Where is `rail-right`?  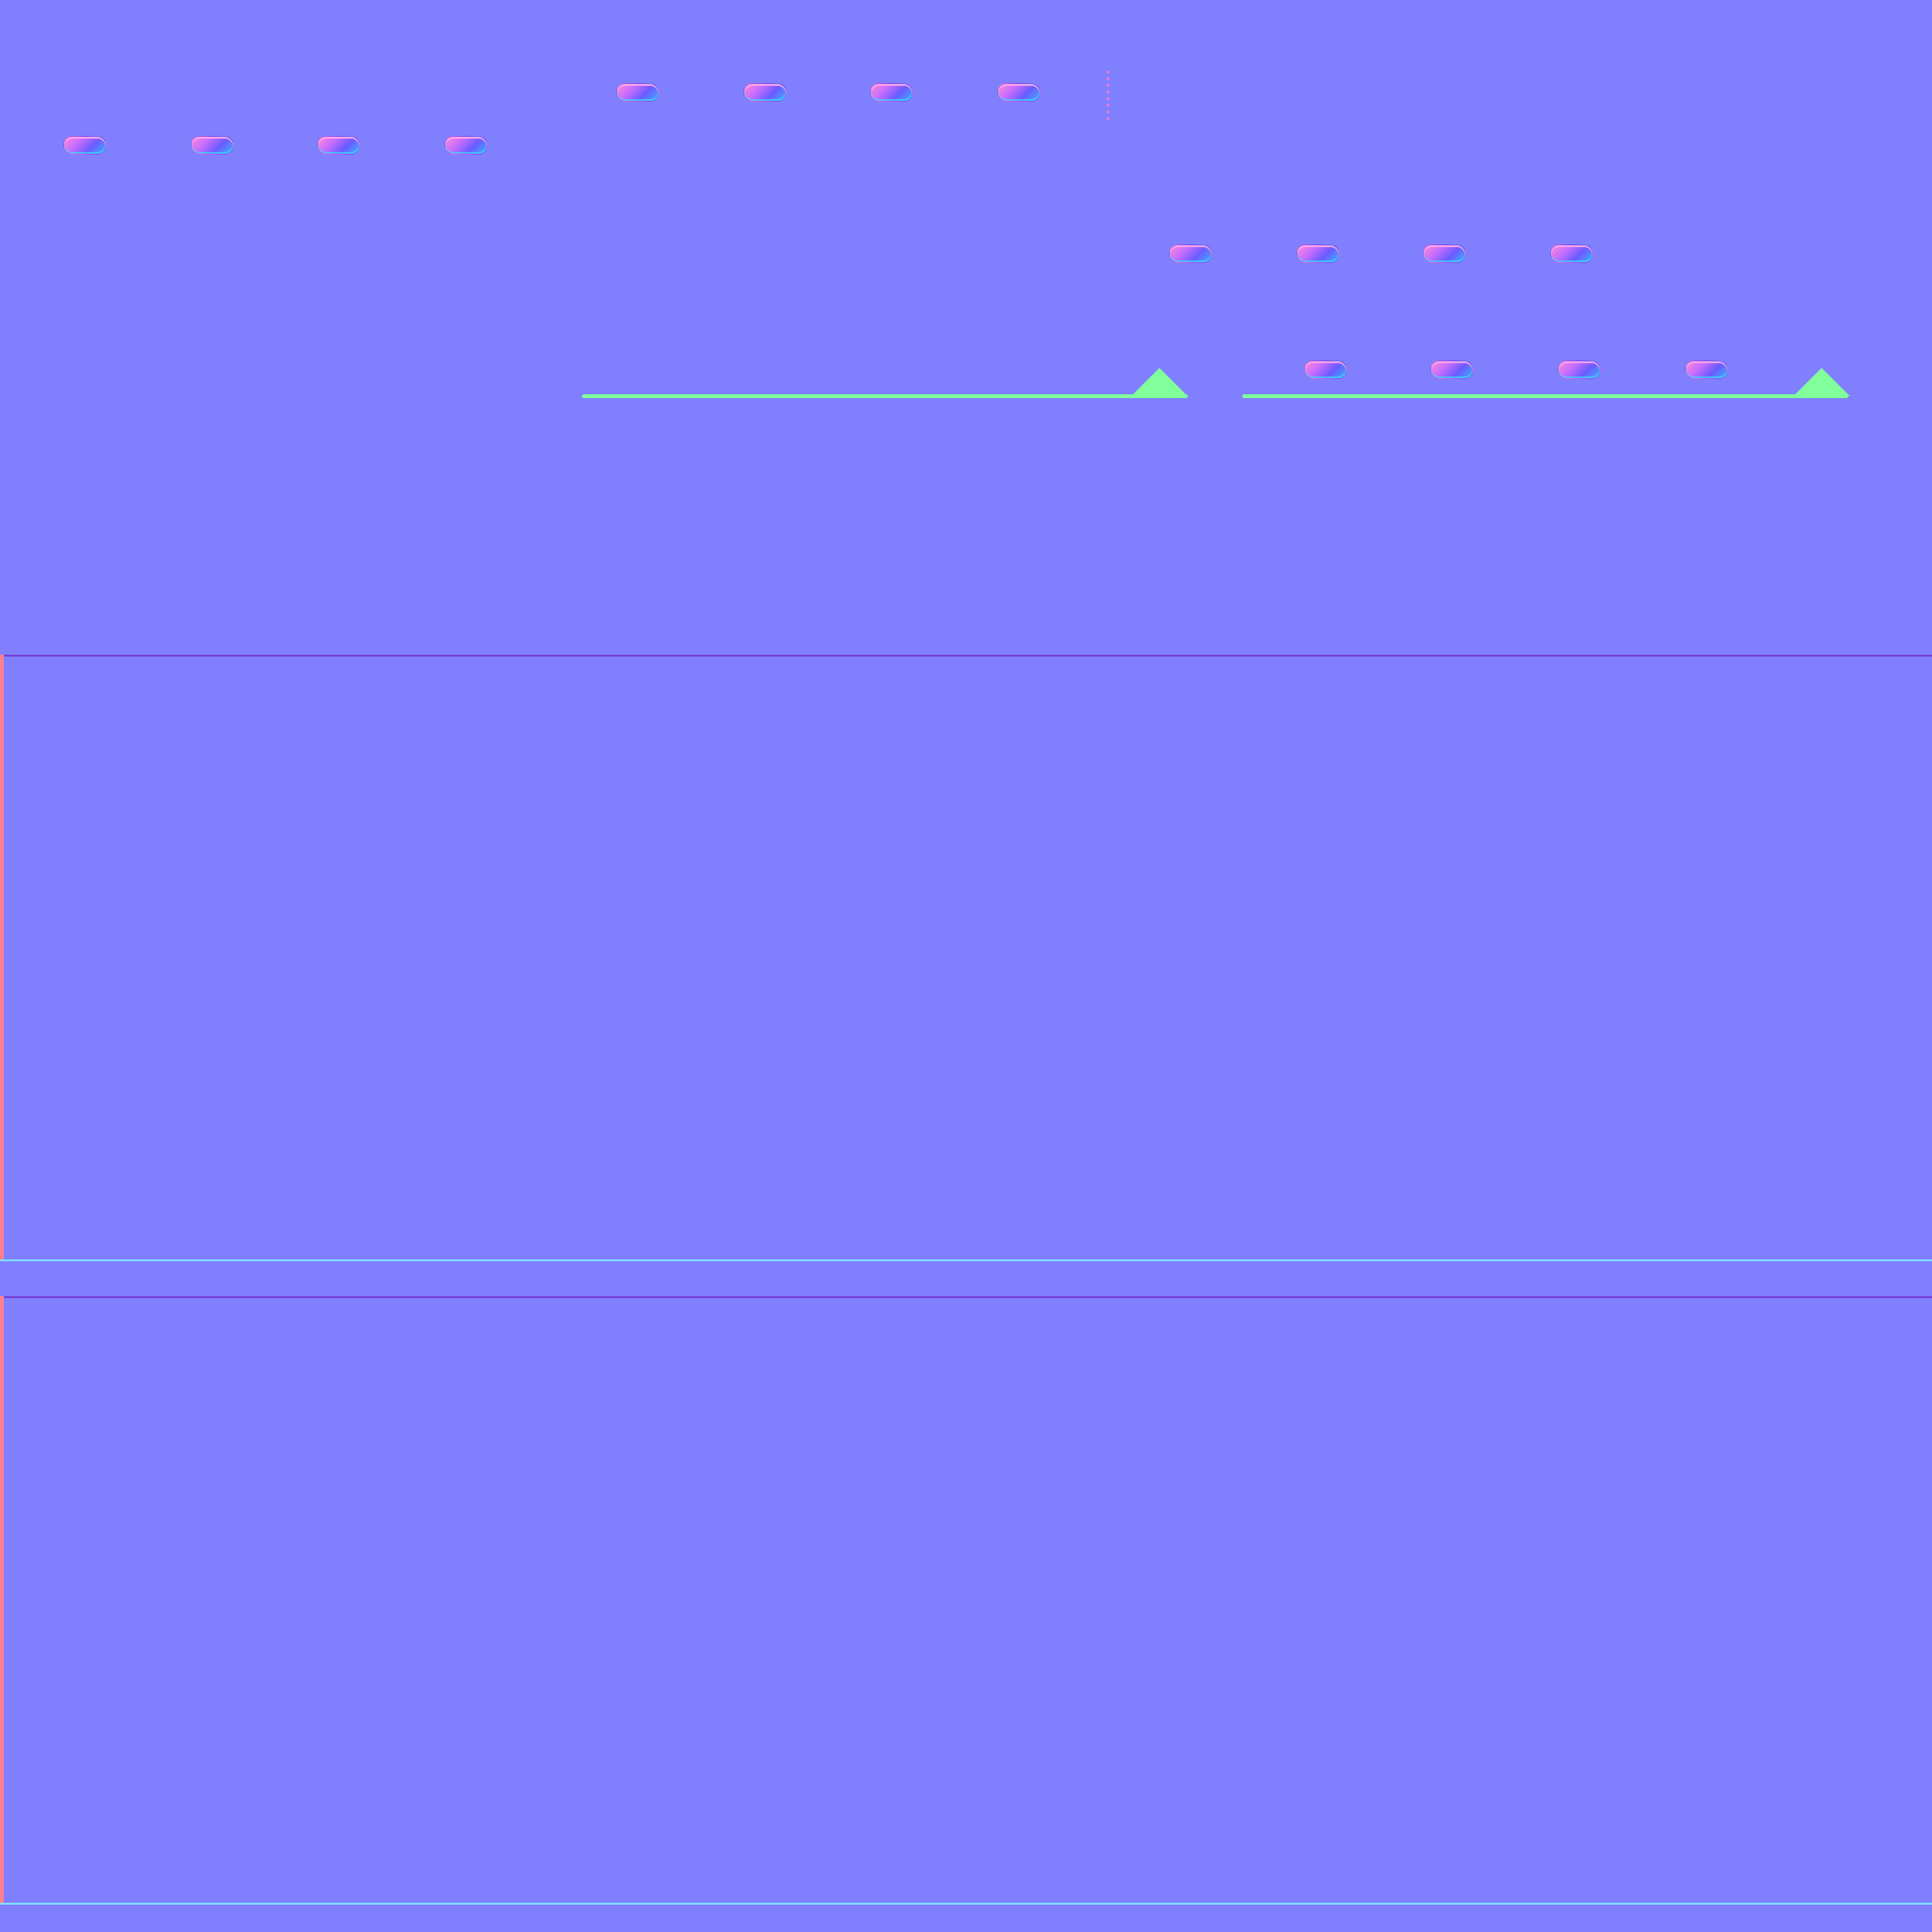
rail-right is located at coordinates (1545, 396).